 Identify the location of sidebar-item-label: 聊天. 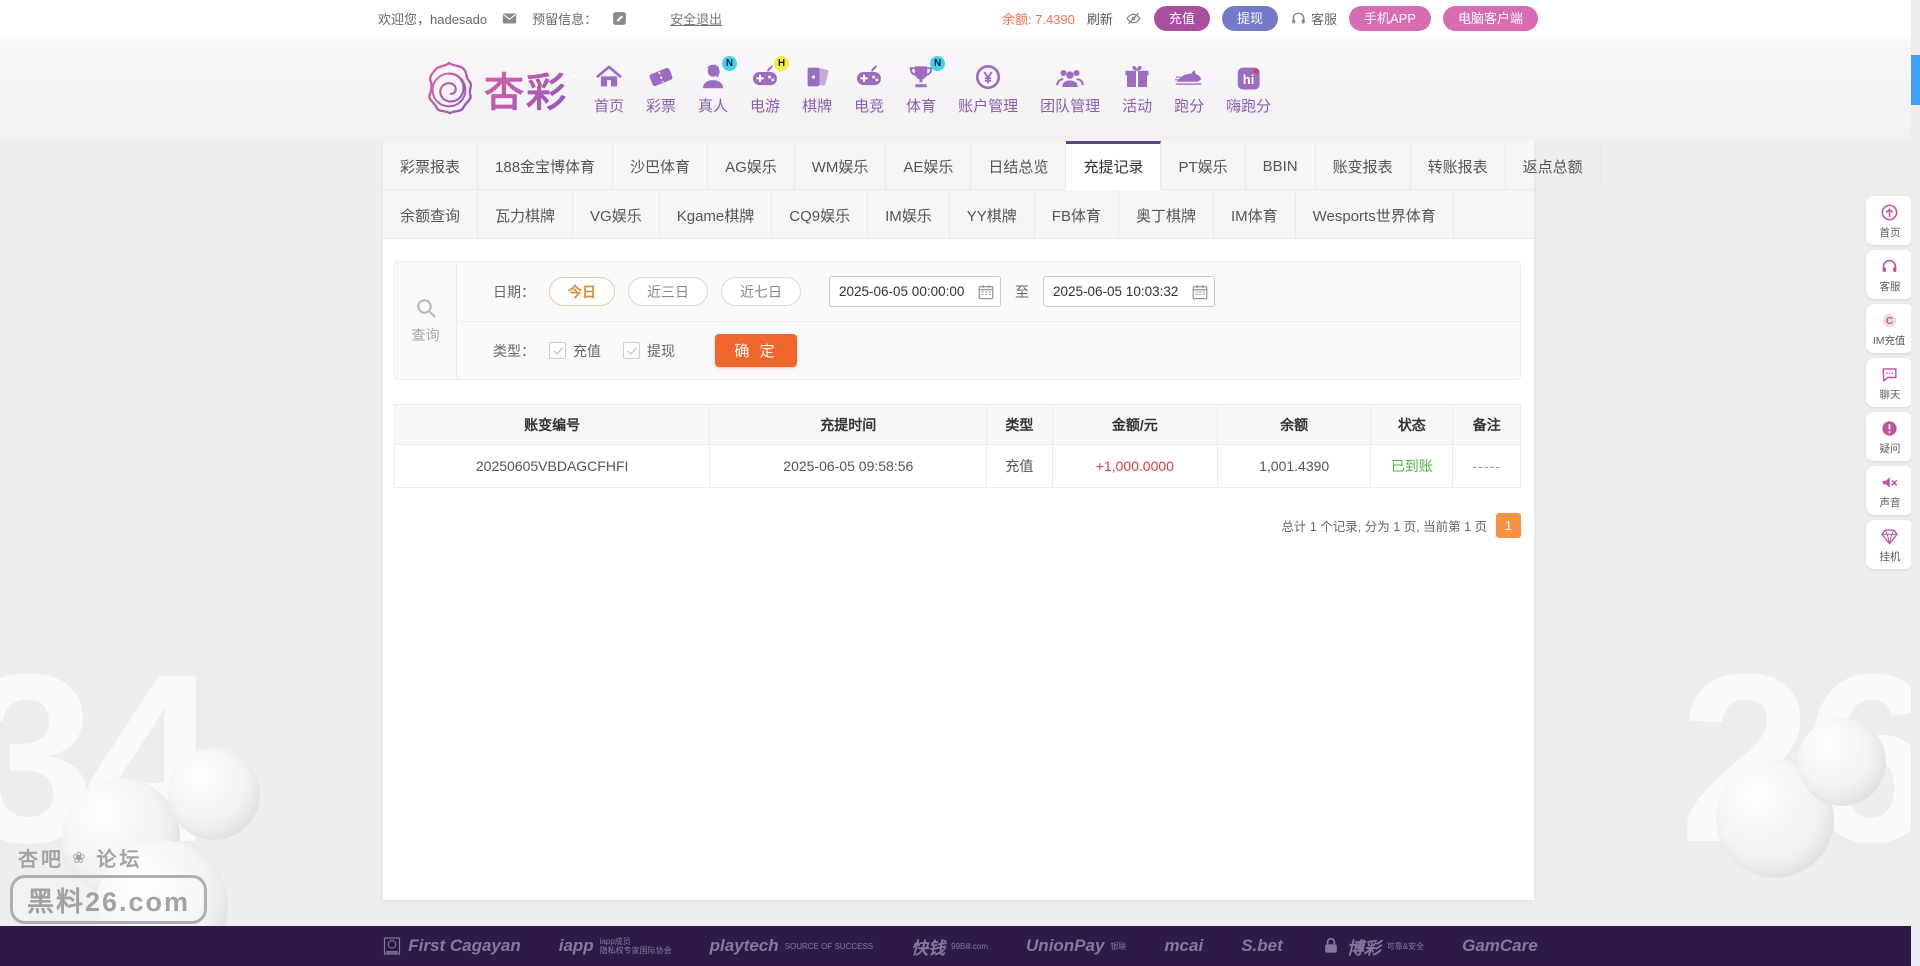
(1889, 395).